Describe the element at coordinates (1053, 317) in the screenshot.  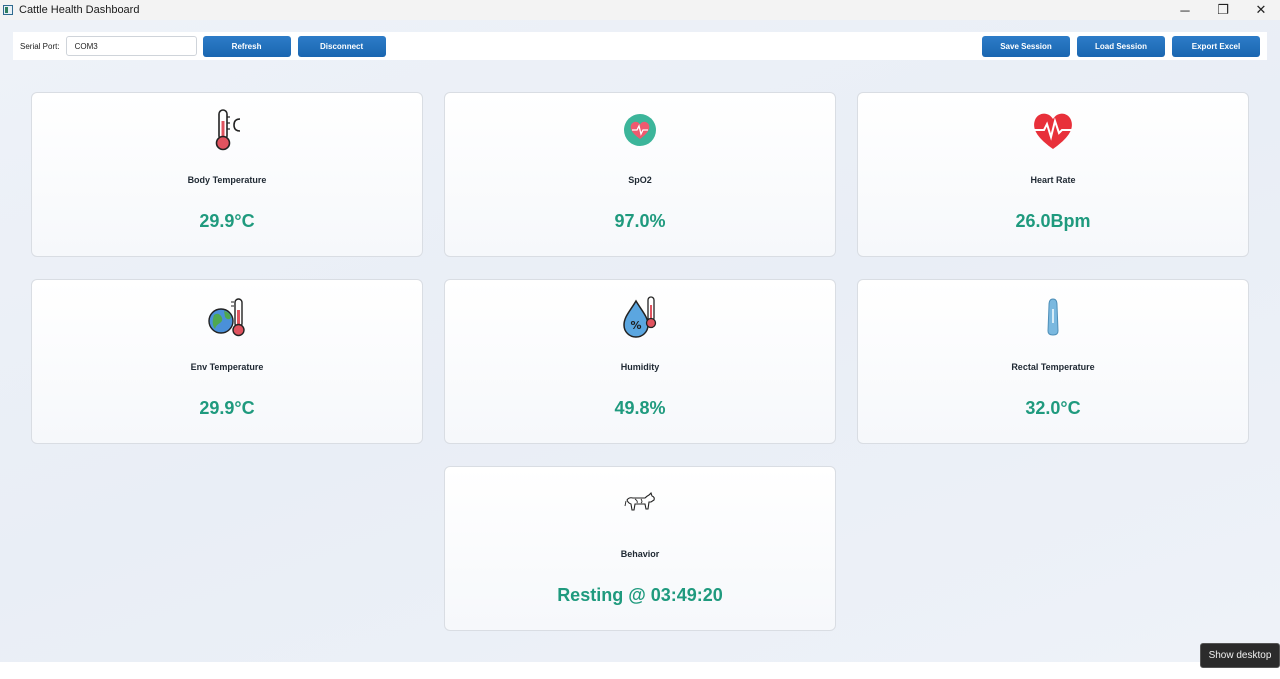
I see `rectal-probe-icon` at that location.